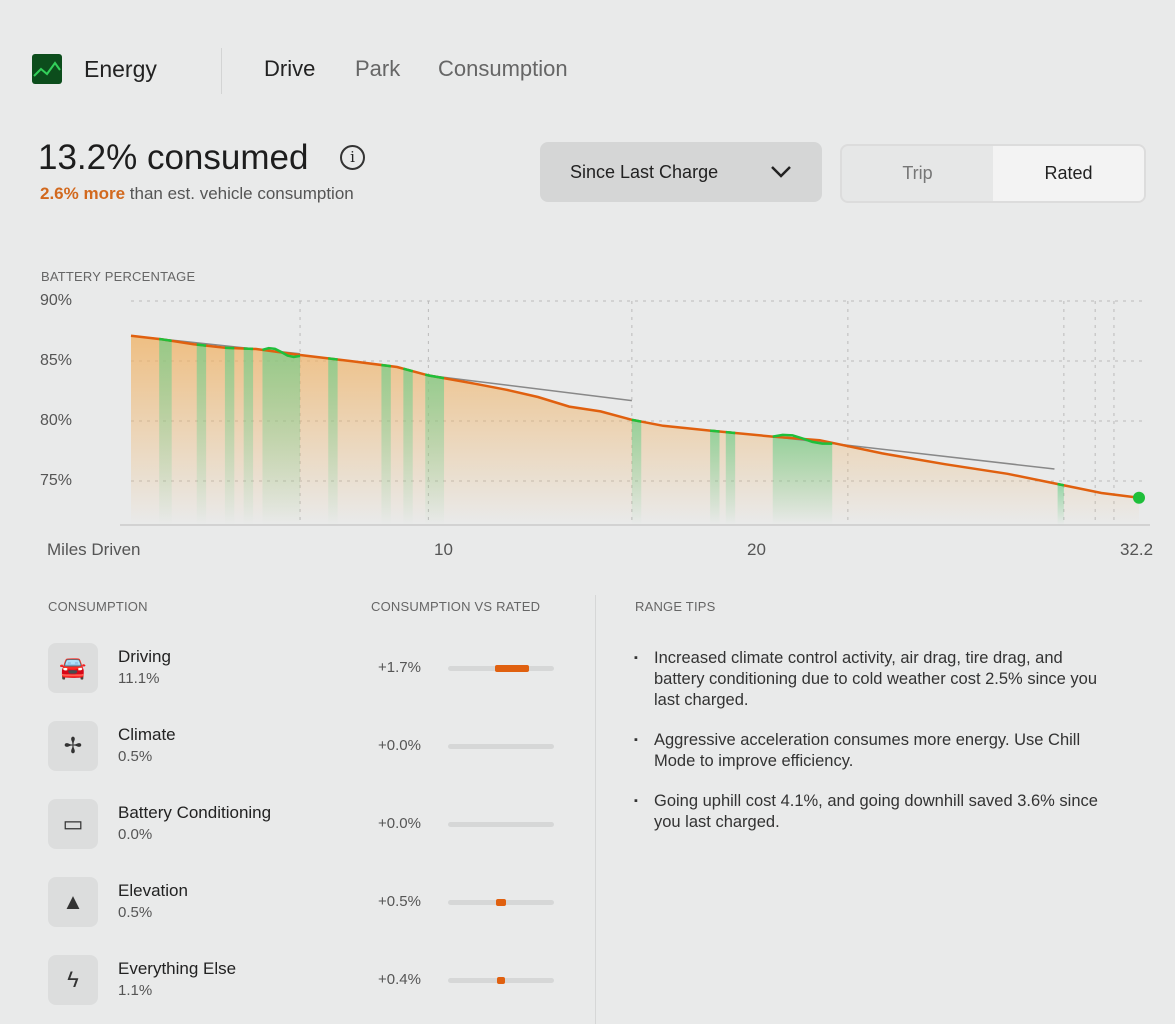 The height and width of the screenshot is (1024, 1175). Describe the element at coordinates (173, 157) in the screenshot. I see `consumed-headline: 13.2% consumed` at that location.